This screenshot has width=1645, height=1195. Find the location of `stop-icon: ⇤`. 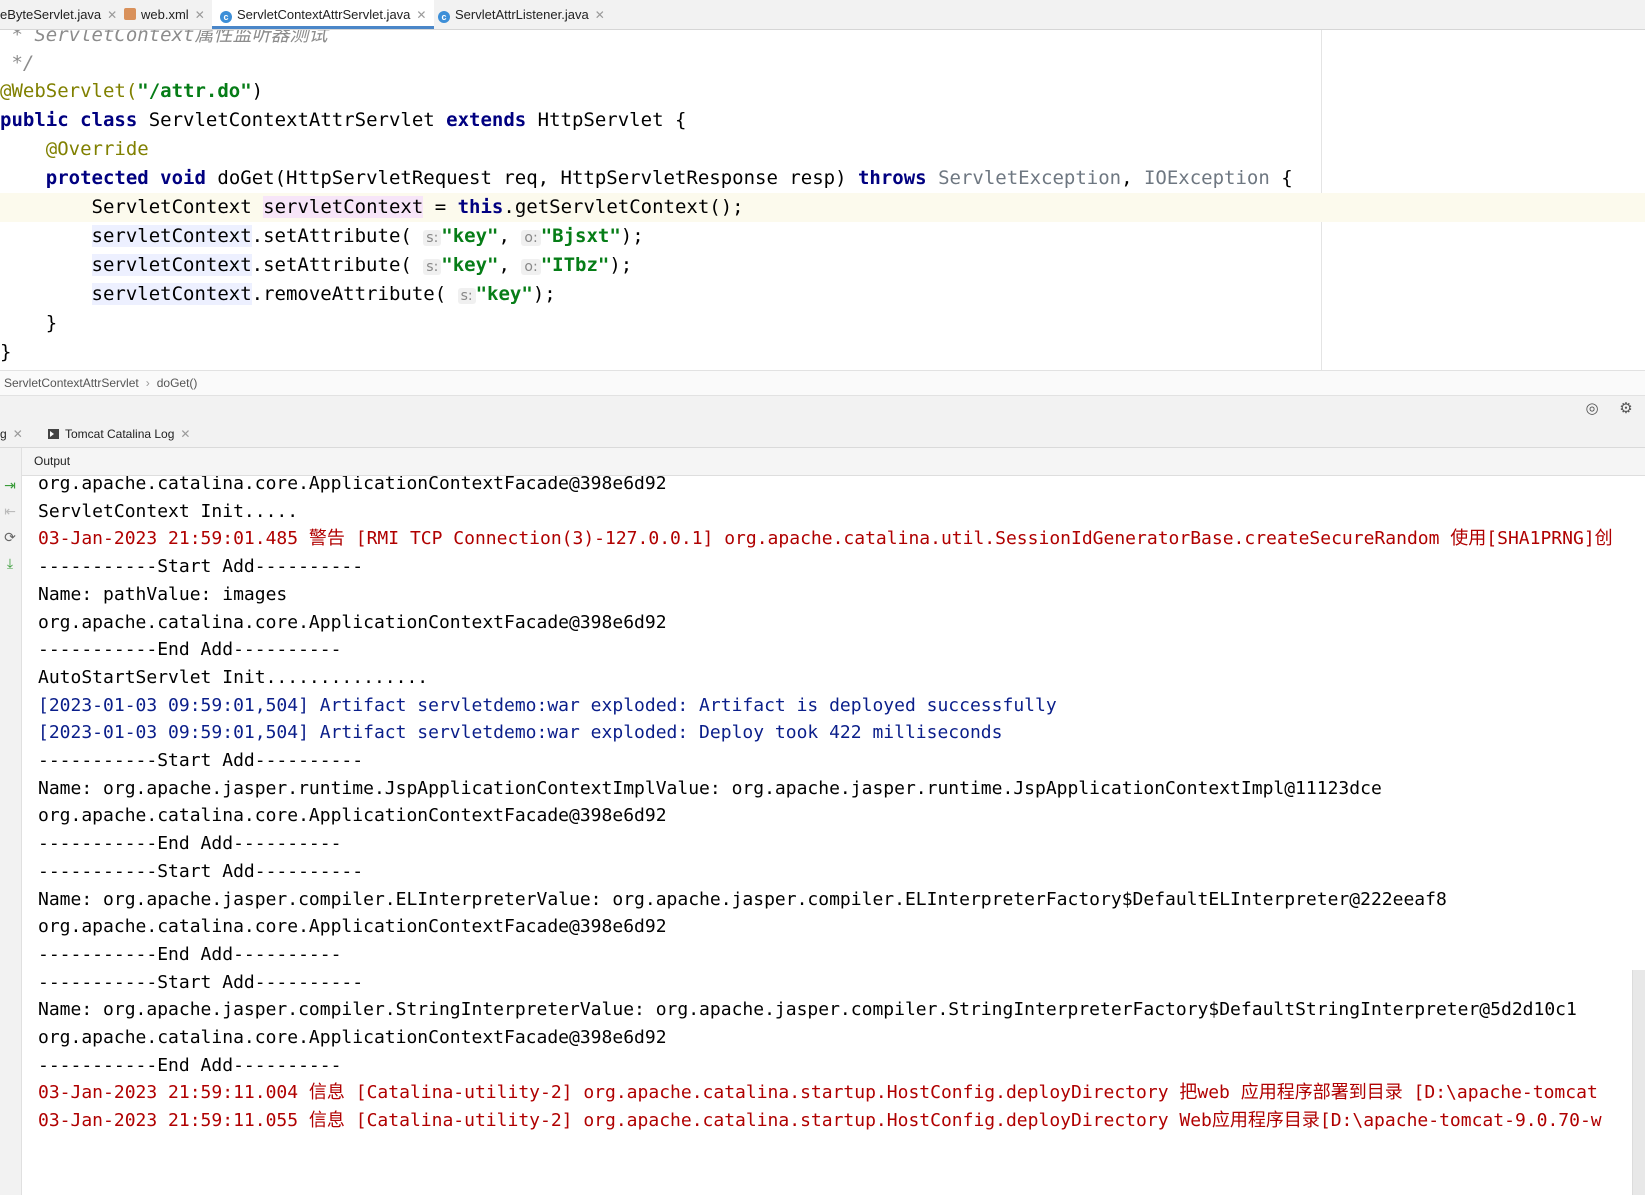

stop-icon: ⇤ is located at coordinates (10, 512).